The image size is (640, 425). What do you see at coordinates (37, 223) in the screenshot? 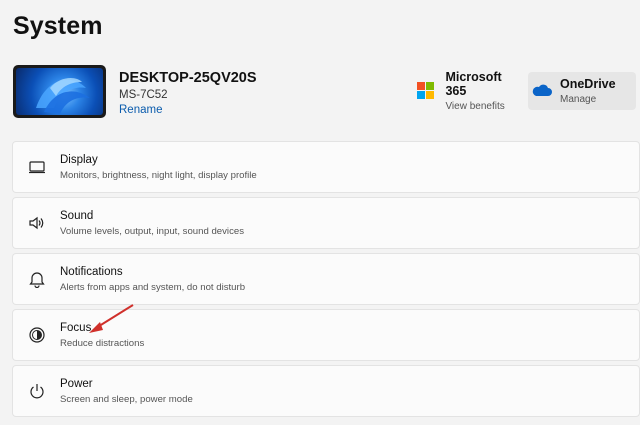
I see `speaker-icon` at bounding box center [37, 223].